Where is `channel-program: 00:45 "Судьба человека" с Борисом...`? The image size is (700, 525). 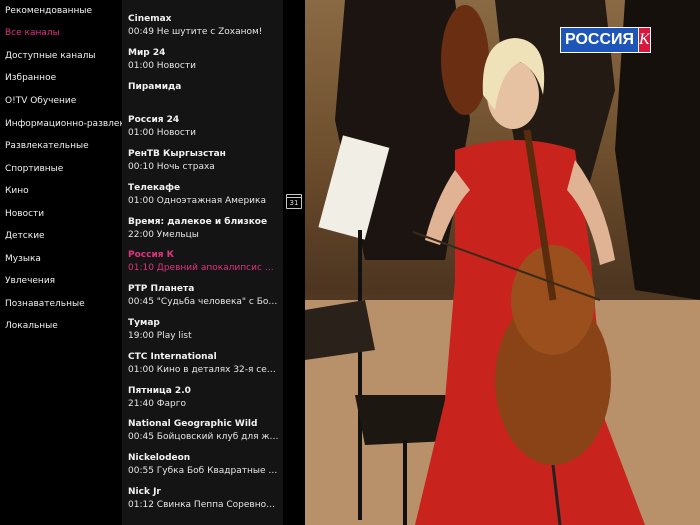
channel-program: 00:45 "Судьба человека" с Борисом... is located at coordinates (204, 302).